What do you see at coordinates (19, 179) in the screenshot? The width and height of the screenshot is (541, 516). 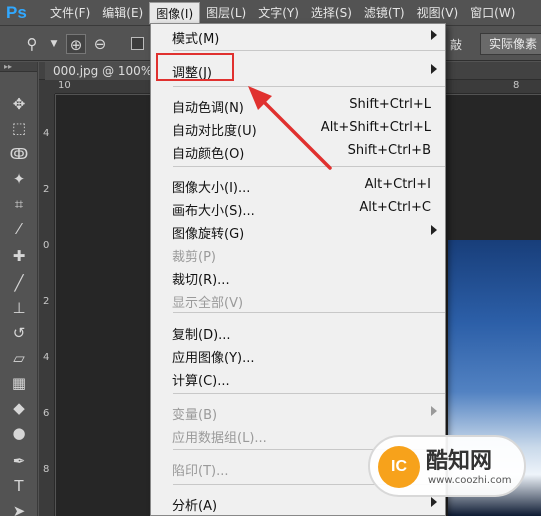 I see `magic-wand-icon: ✦` at bounding box center [19, 179].